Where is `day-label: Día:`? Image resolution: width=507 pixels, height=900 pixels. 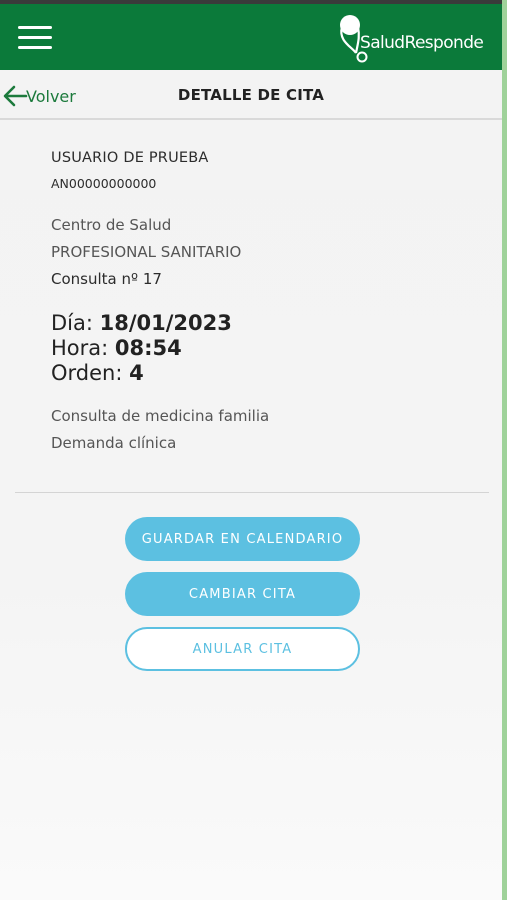 day-label: Día: is located at coordinates (72, 323).